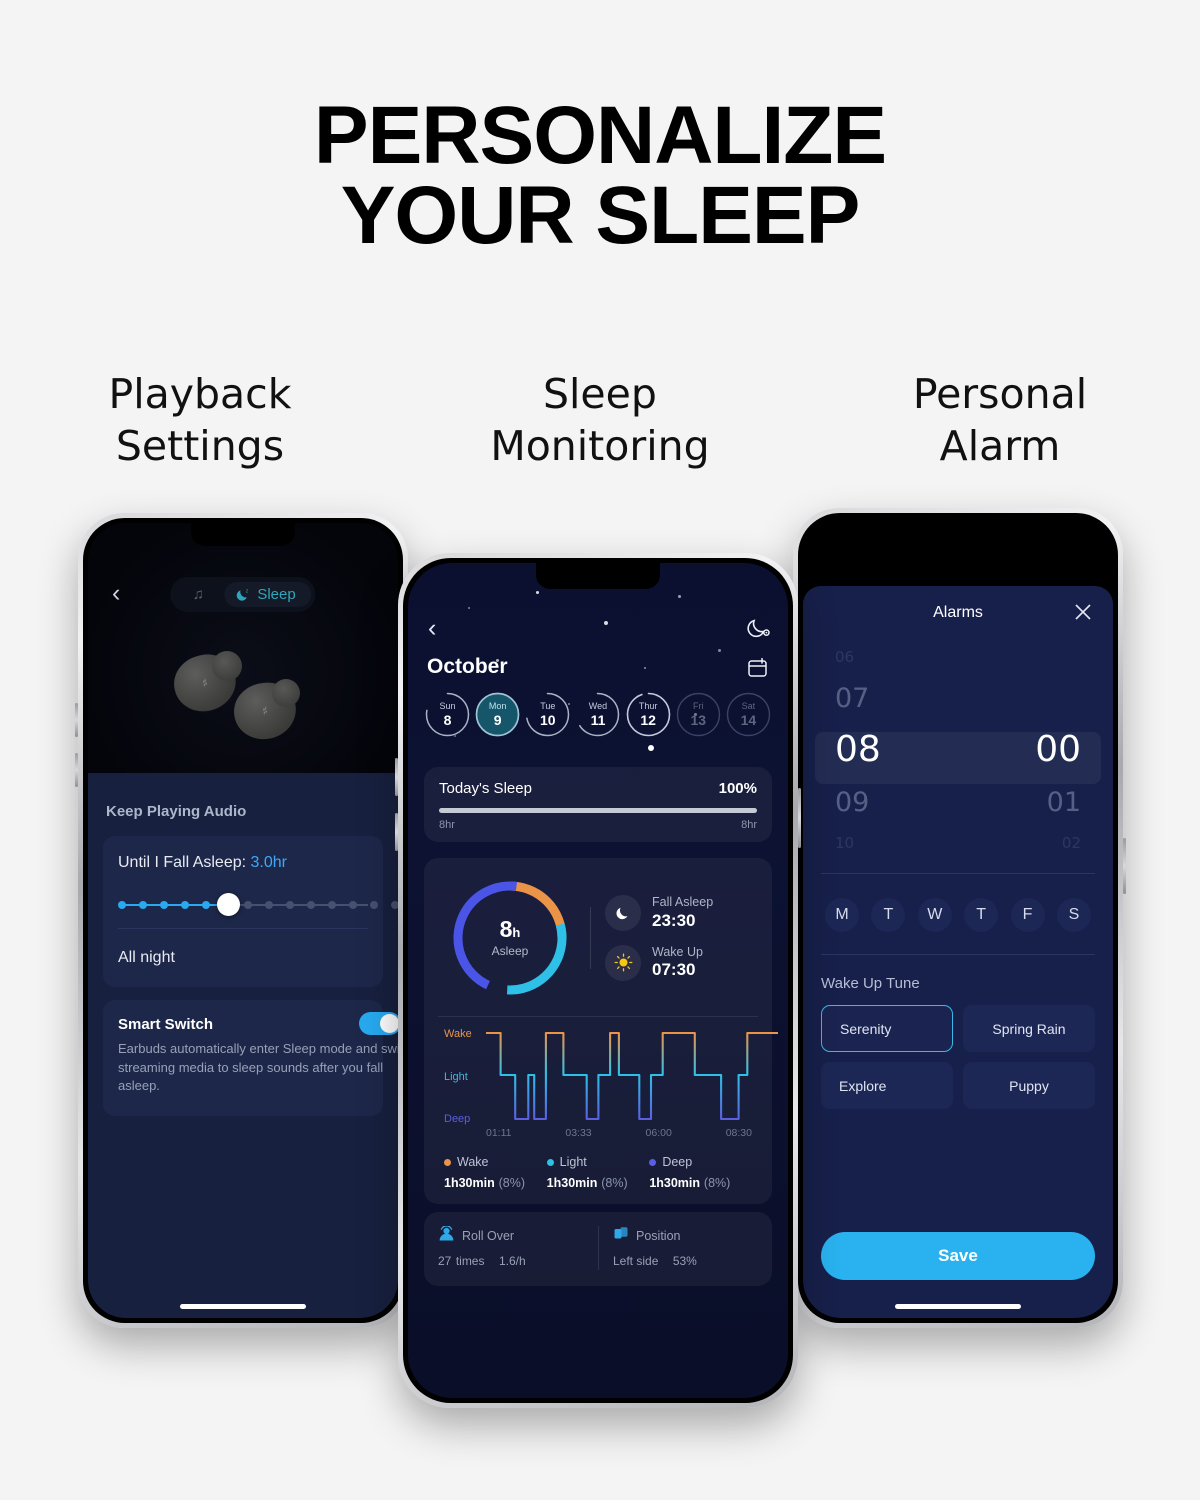  Describe the element at coordinates (447, 714) in the screenshot. I see `date-chip-sun-8: Sun 8` at that location.